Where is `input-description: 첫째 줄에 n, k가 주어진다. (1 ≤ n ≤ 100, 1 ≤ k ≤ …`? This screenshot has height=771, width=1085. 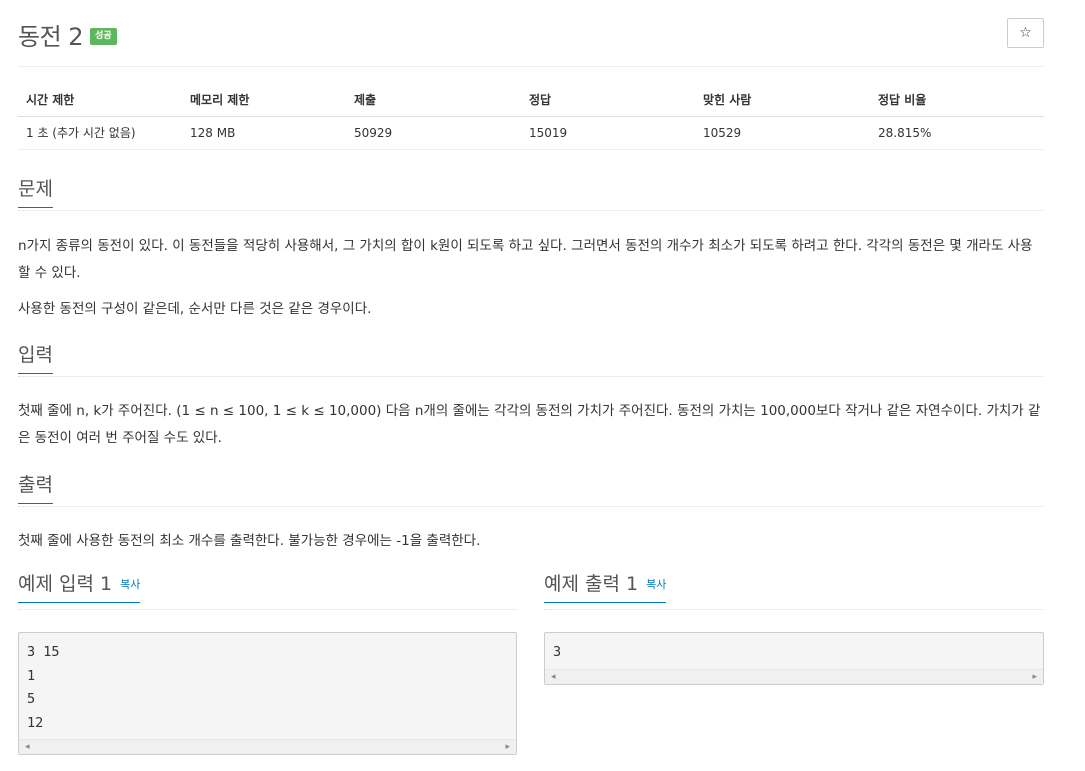 input-description: 첫째 줄에 n, k가 주어진다. (1 ≤ n ≤ 100, 1 ≤ k ≤ … is located at coordinates (529, 424).